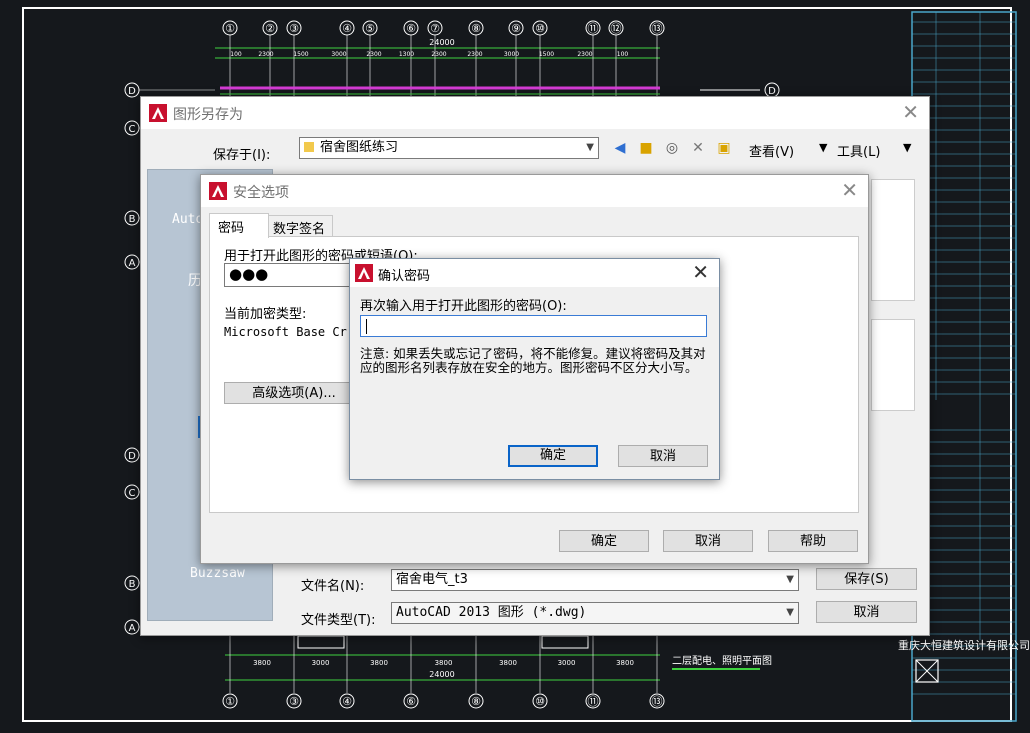 Image resolution: width=1030 pixels, height=733 pixels. I want to click on security-help-button: 帮助, so click(813, 541).